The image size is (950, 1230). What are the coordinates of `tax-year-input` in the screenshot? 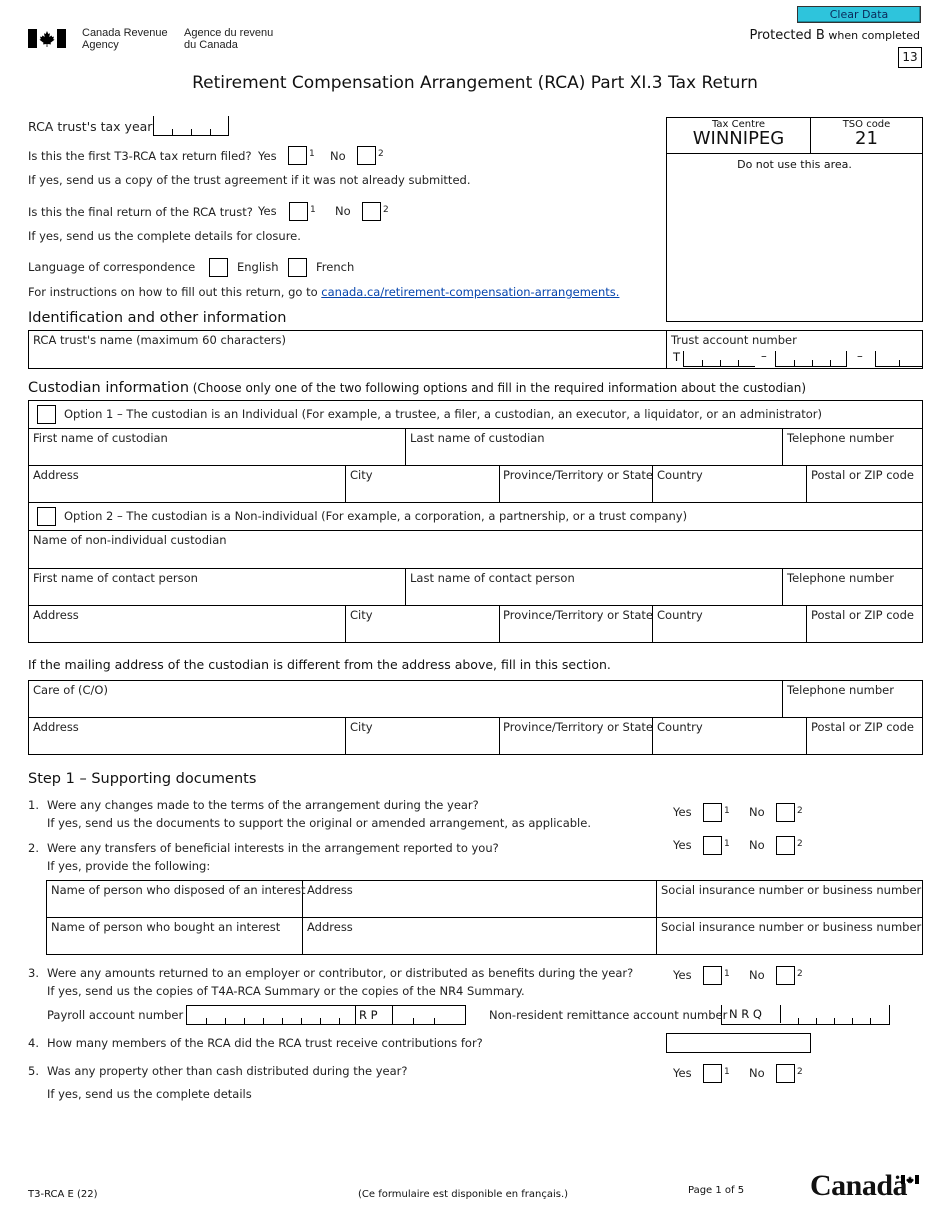 It's located at (191, 126).